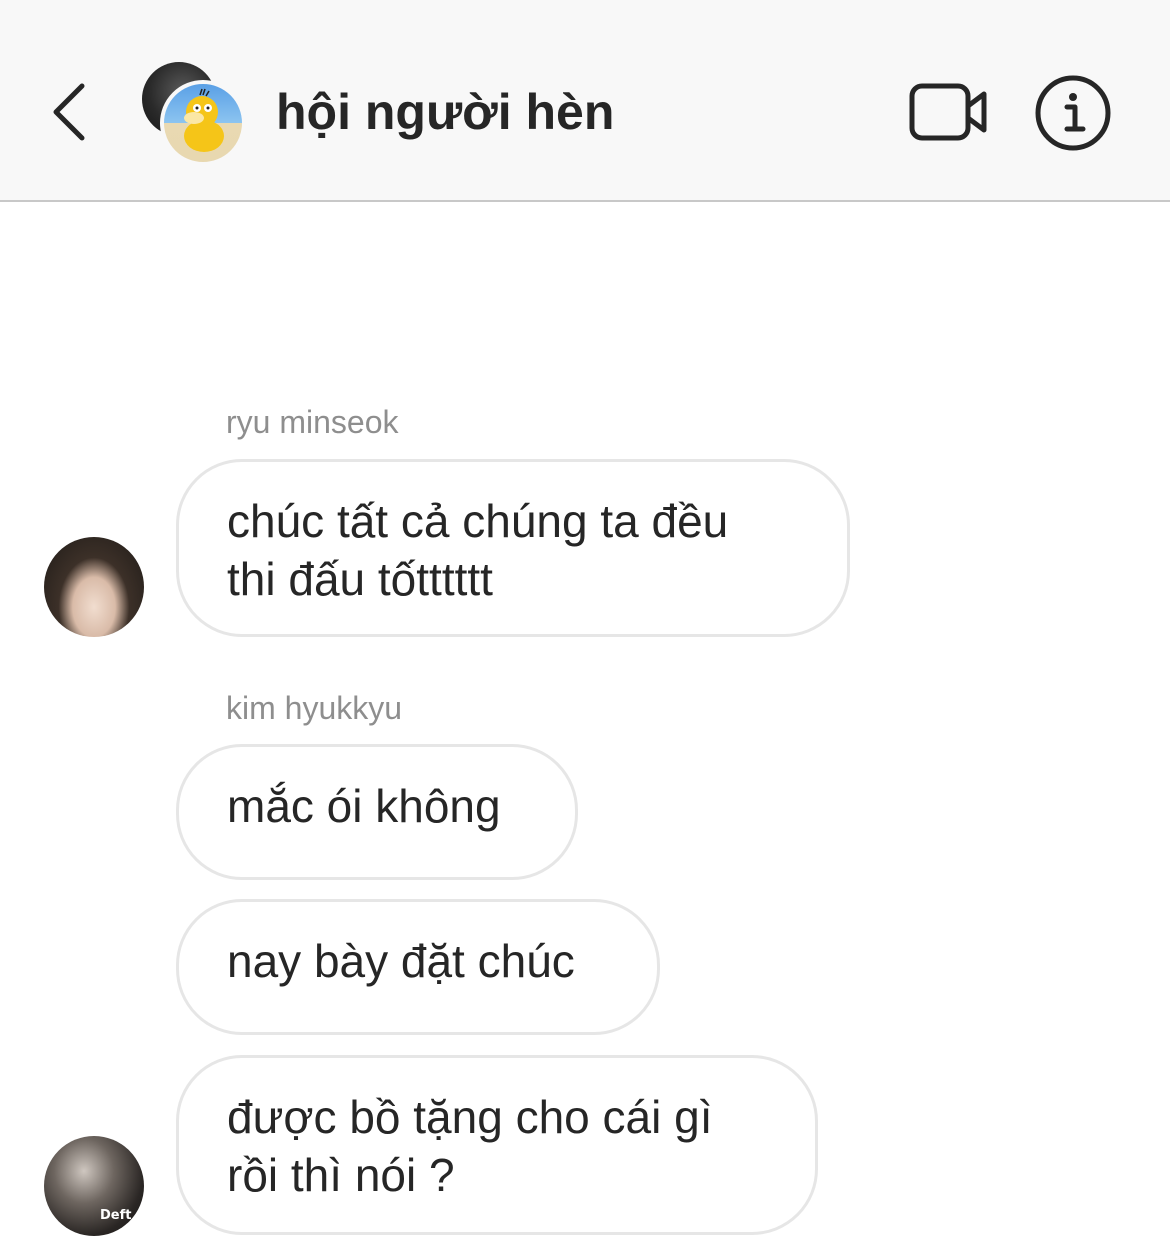 The image size is (1170, 1247). What do you see at coordinates (418, 967) in the screenshot?
I see `message-bubble: nay bày đặt chúc` at bounding box center [418, 967].